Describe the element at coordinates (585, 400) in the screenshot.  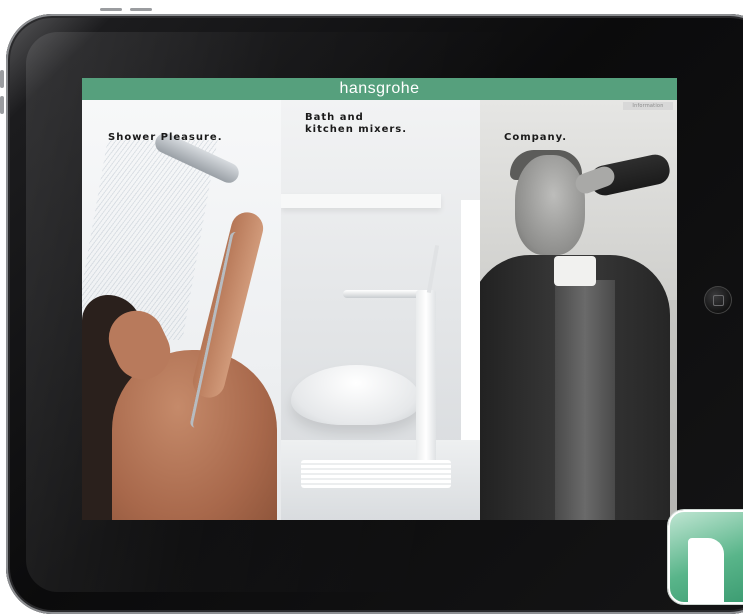
I see `photo-vest` at that location.